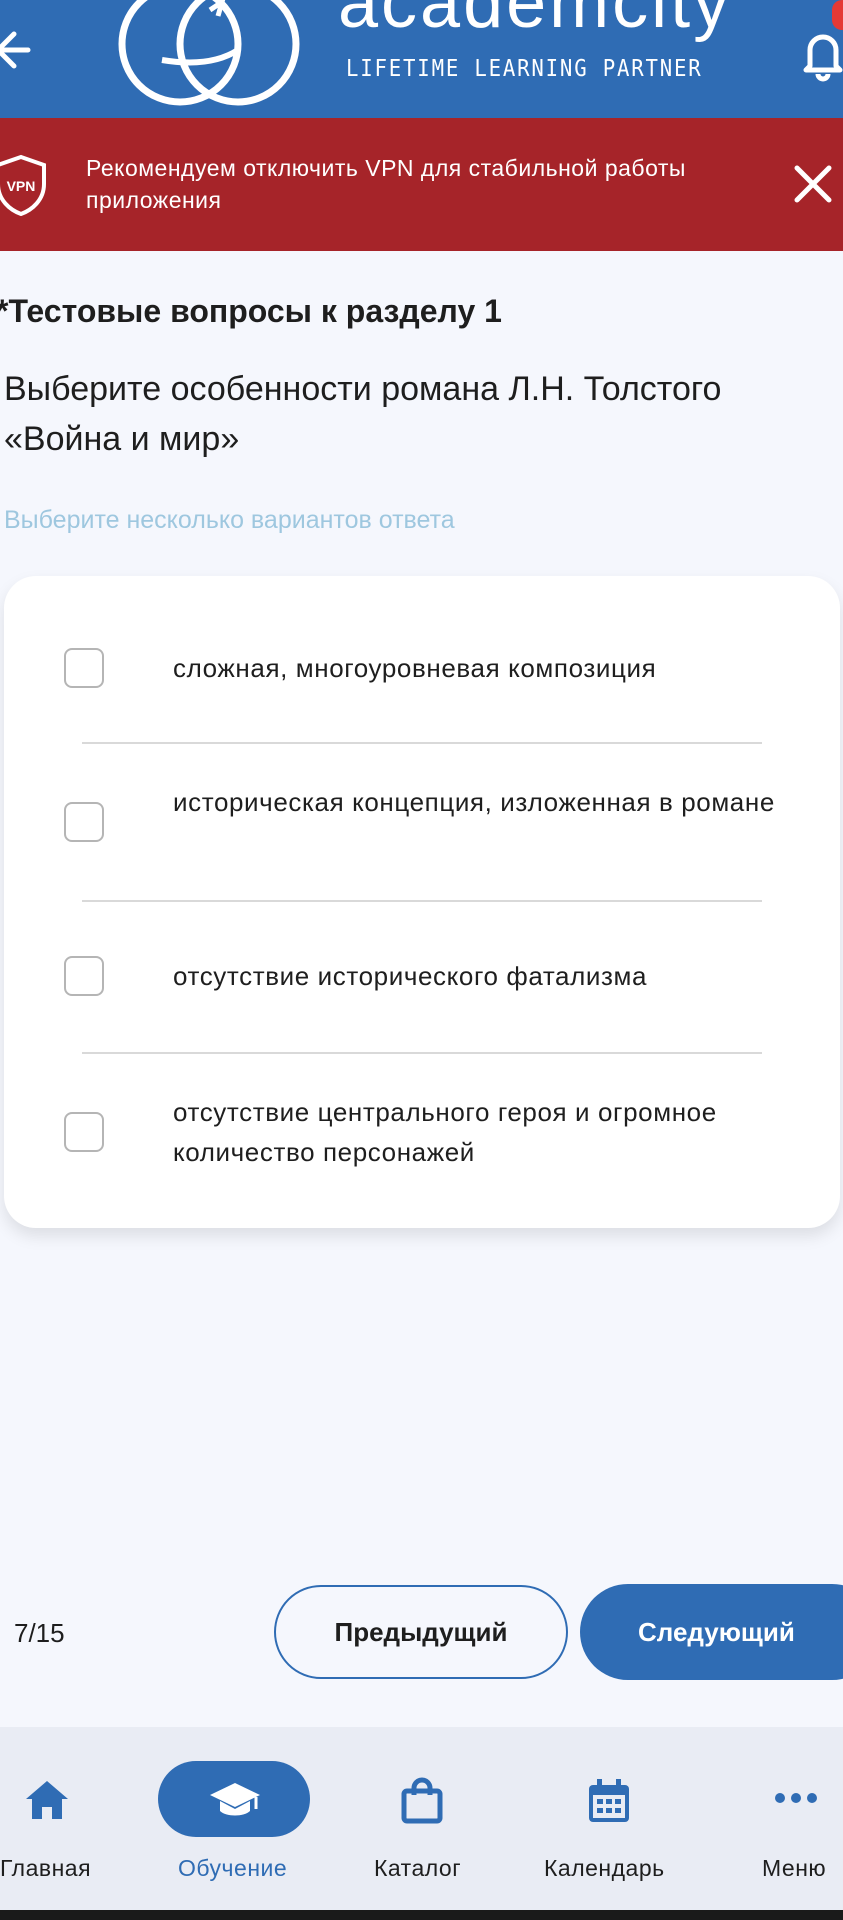 The image size is (843, 1920). Describe the element at coordinates (634, 1818) in the screenshot. I see `nav-item-calendar: Календарь` at that location.